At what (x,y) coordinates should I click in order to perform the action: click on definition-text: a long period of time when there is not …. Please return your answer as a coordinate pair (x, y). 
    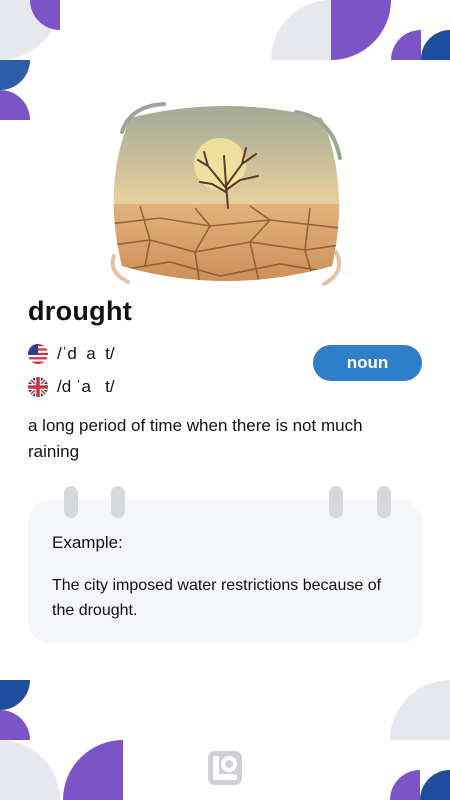
    Looking at the image, I should click on (195, 438).